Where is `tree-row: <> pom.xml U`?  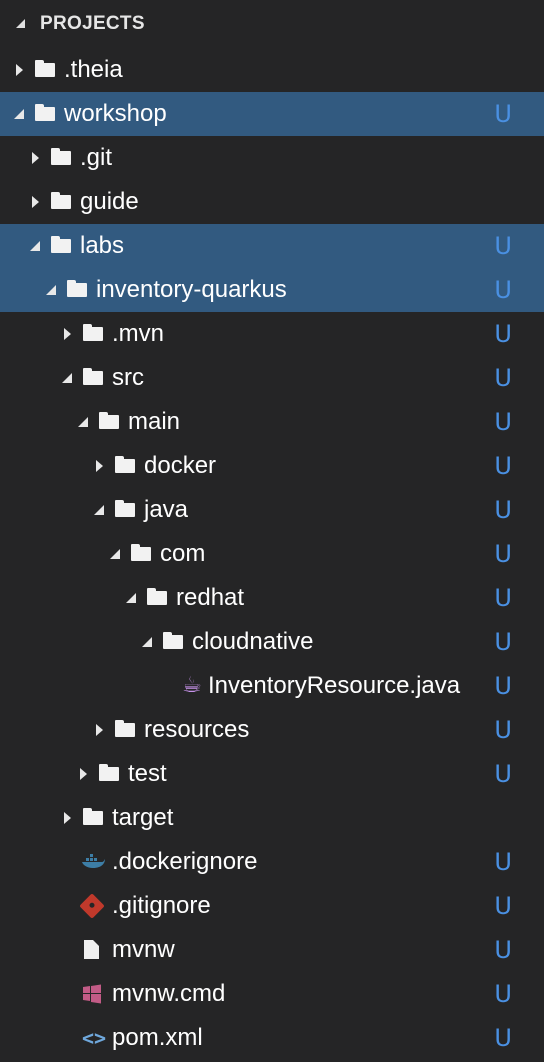
tree-row: <> pom.xml U is located at coordinates (272, 1038).